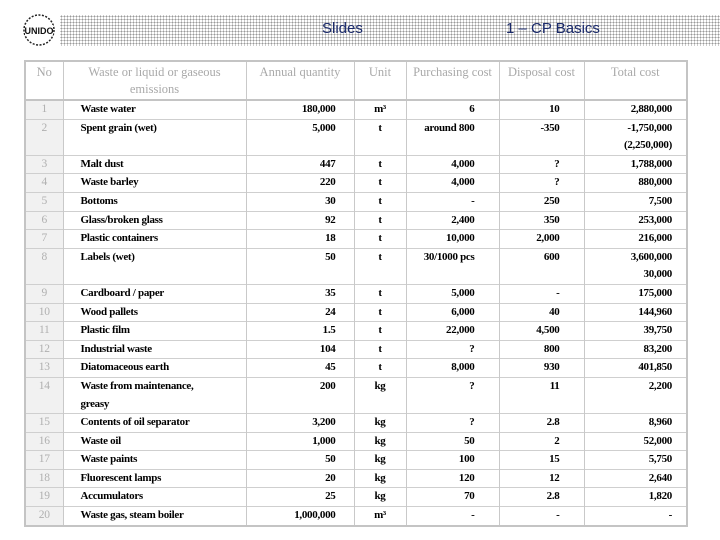 The image size is (720, 540). What do you see at coordinates (635, 137) in the screenshot?
I see `cell-total: -1,750,000 (2,250,000)` at bounding box center [635, 137].